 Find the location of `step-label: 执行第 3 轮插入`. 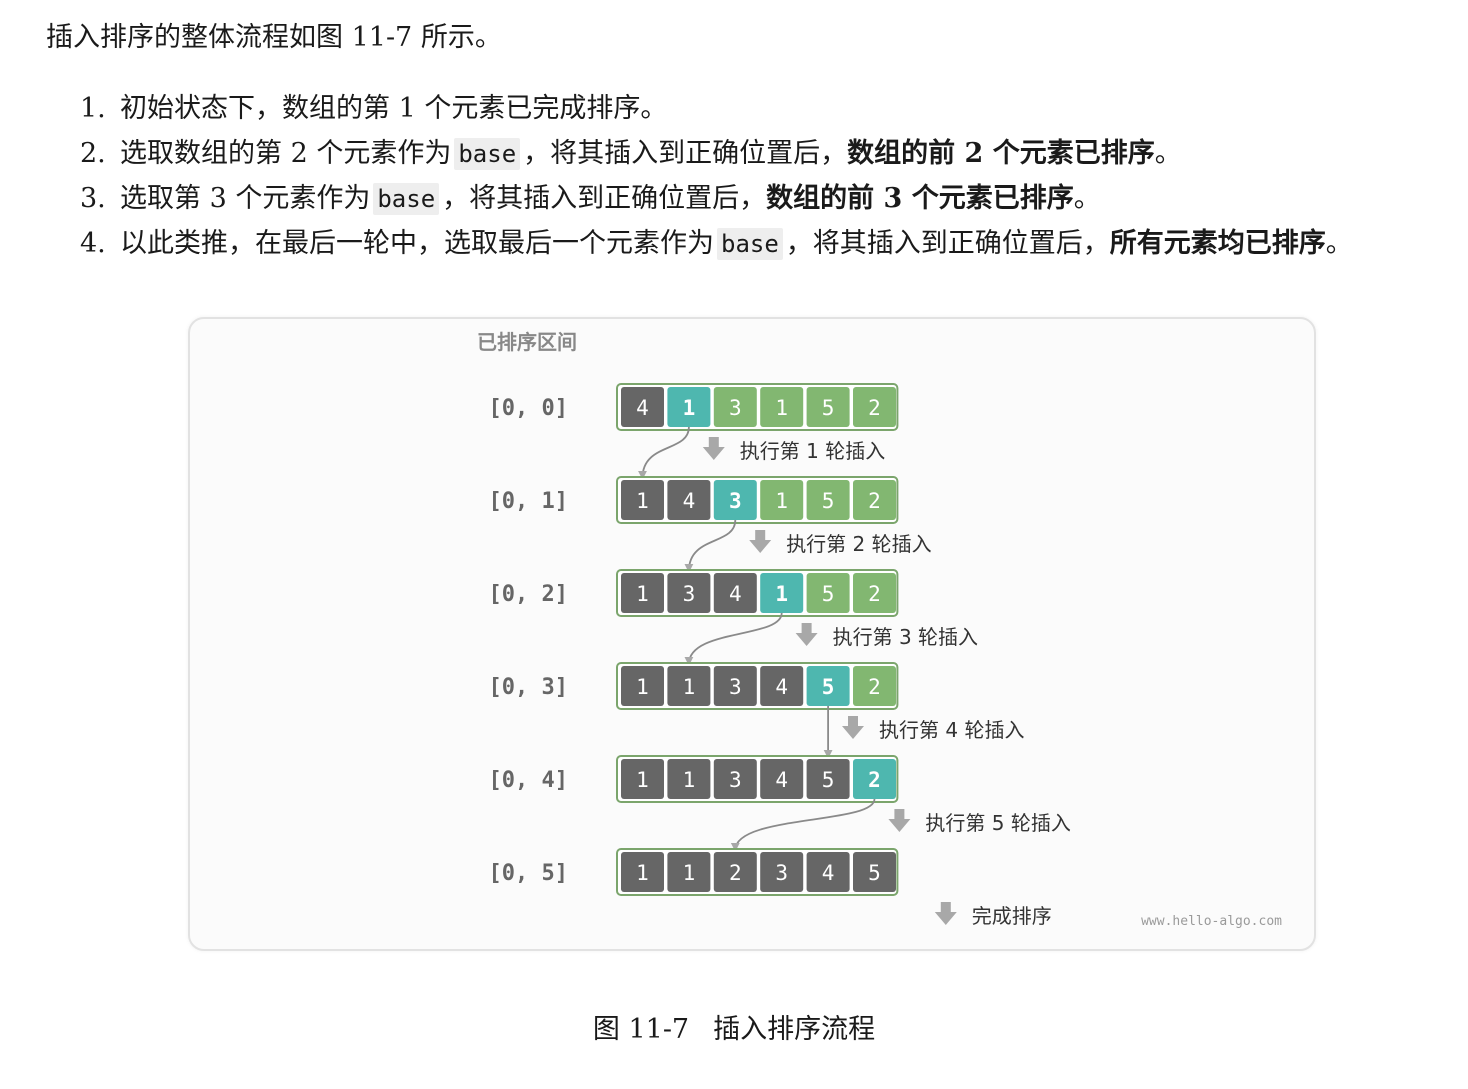

step-label: 执行第 3 轮插入 is located at coordinates (905, 637).